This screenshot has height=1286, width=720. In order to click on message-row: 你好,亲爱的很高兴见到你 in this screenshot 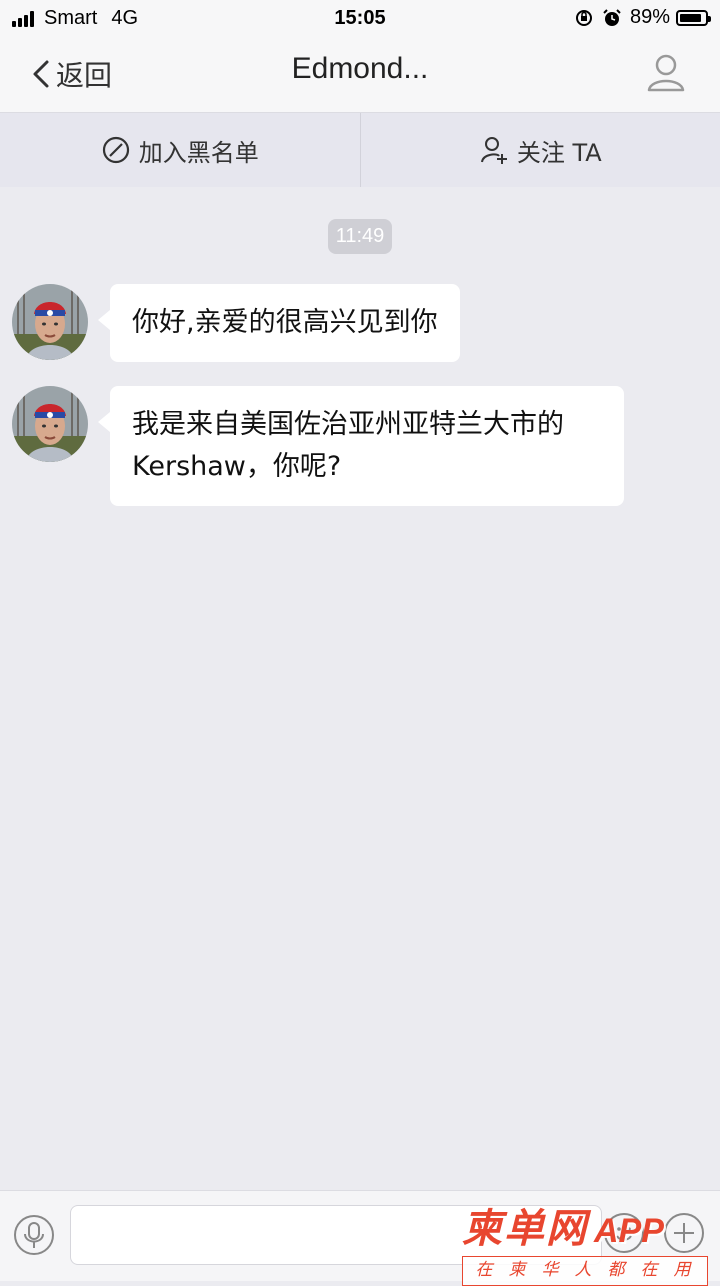, I will do `click(236, 323)`.